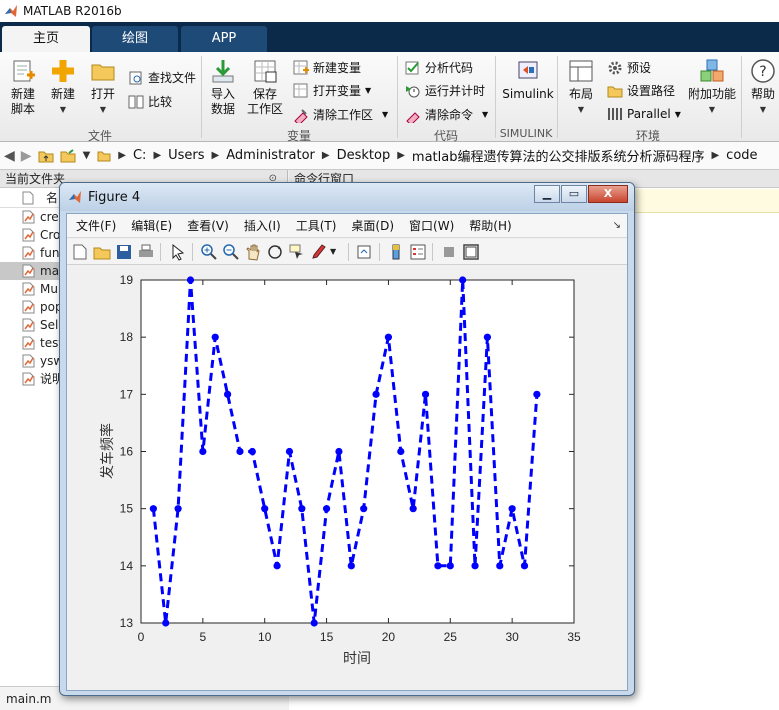  I want to click on help-button: ? 帮助 ▼, so click(763, 87).